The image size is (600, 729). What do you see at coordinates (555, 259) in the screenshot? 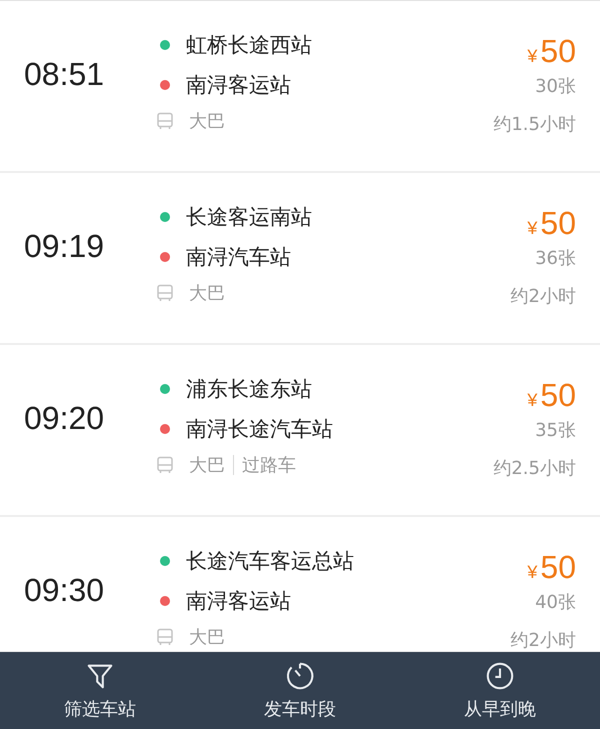
I see `tickets-left: 36张` at bounding box center [555, 259].